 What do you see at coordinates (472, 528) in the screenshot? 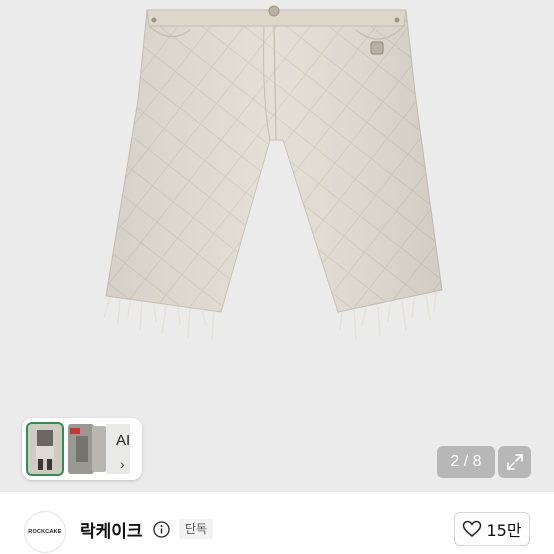
I see `heart-icon` at bounding box center [472, 528].